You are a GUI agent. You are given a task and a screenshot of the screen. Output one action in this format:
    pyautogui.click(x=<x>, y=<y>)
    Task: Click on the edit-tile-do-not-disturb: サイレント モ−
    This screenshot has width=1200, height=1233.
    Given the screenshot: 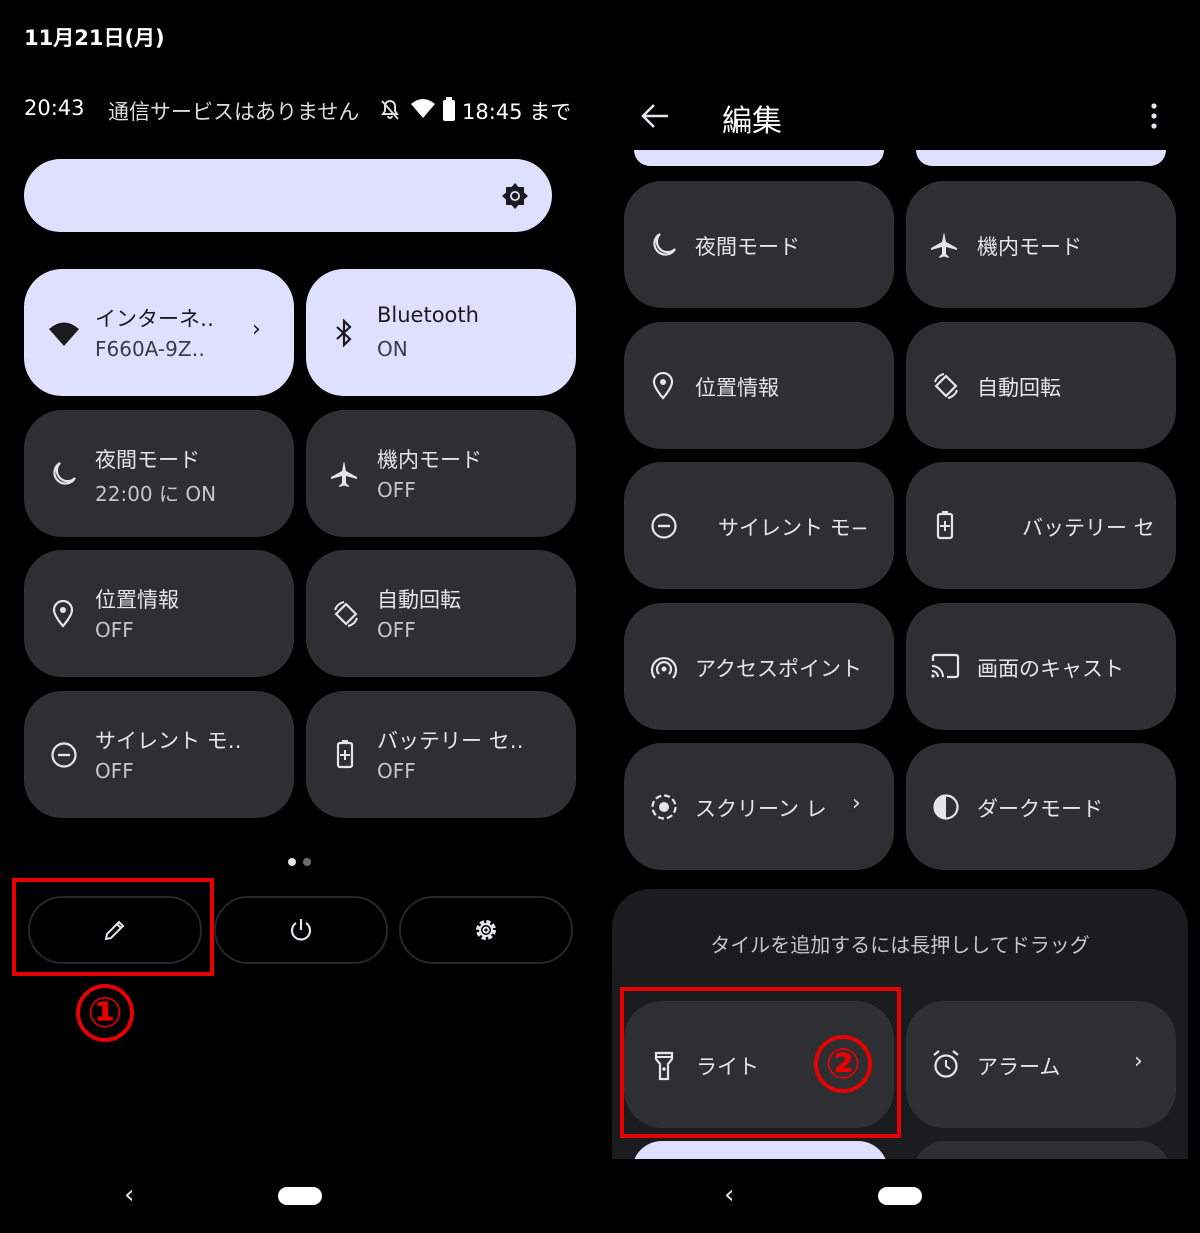 What is the action you would take?
    pyautogui.click(x=759, y=525)
    